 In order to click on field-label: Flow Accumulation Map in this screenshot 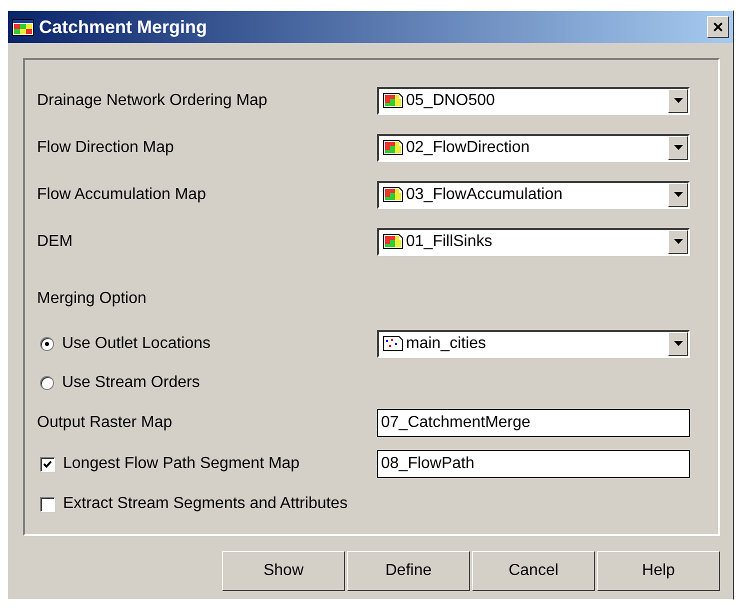, I will do `click(121, 195)`.